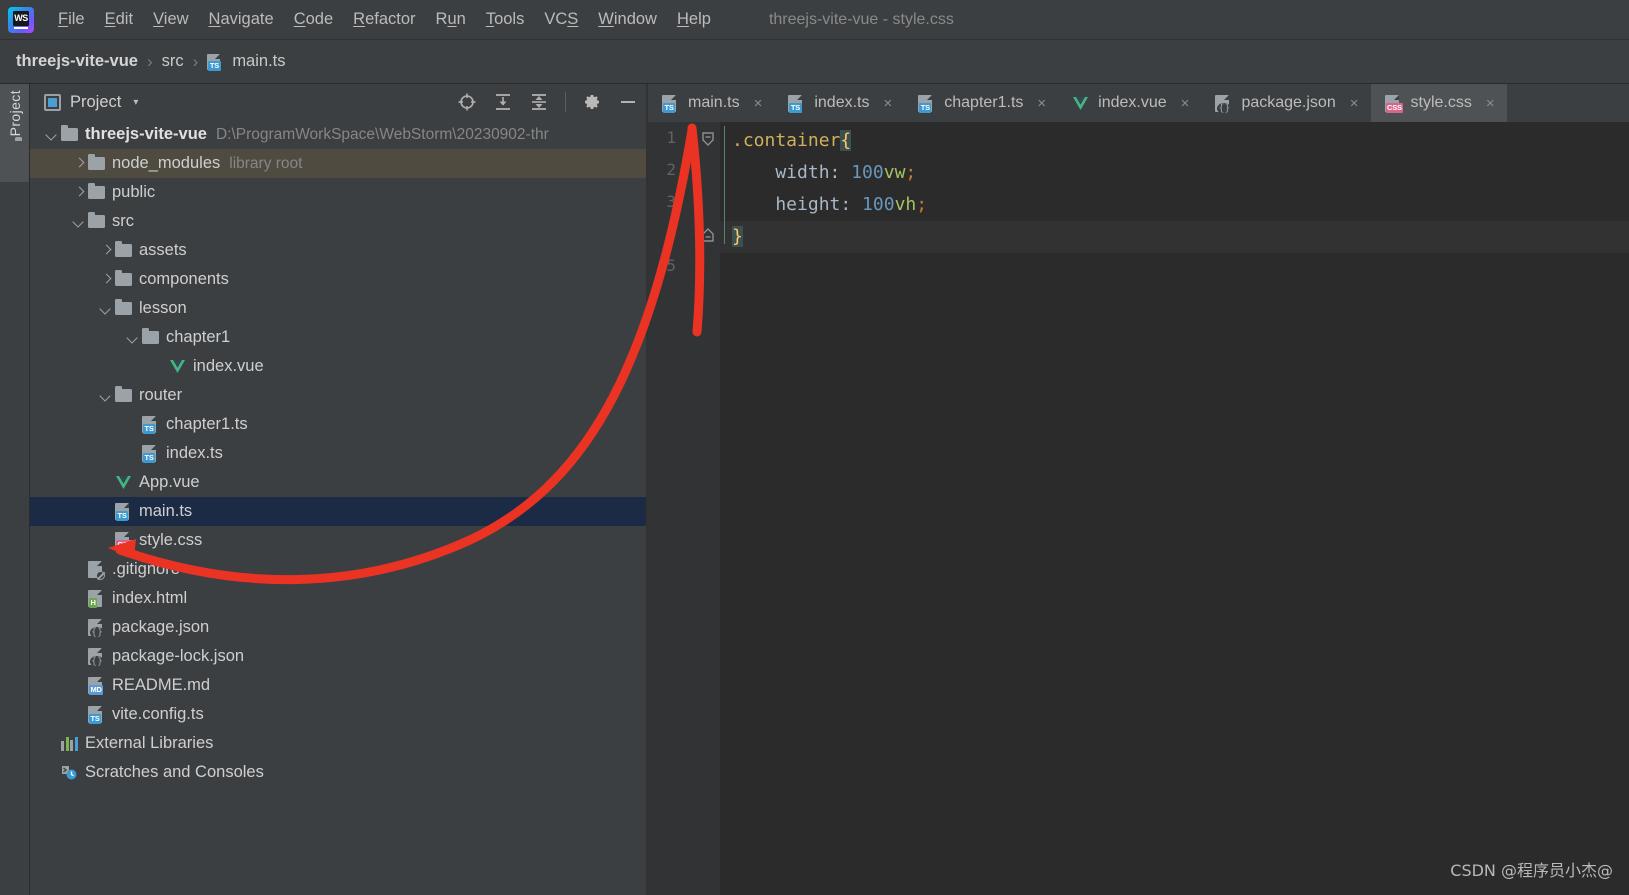 The image size is (1629, 895). I want to click on stripe-button-project: Project, so click(14, 133).